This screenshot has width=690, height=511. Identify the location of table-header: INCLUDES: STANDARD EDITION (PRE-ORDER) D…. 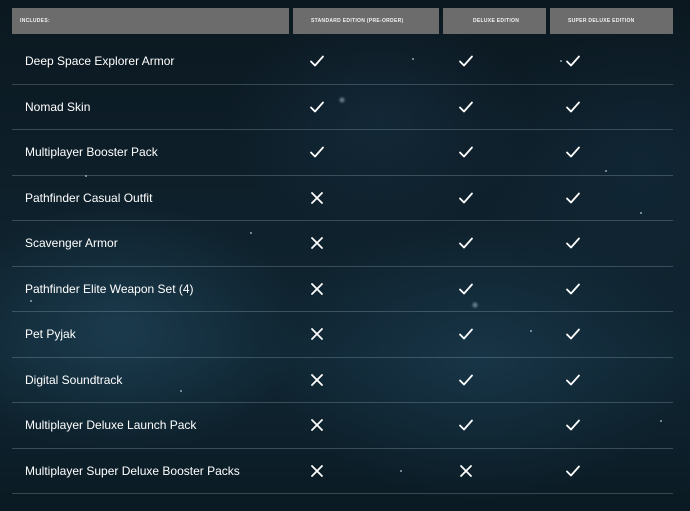
(342, 21).